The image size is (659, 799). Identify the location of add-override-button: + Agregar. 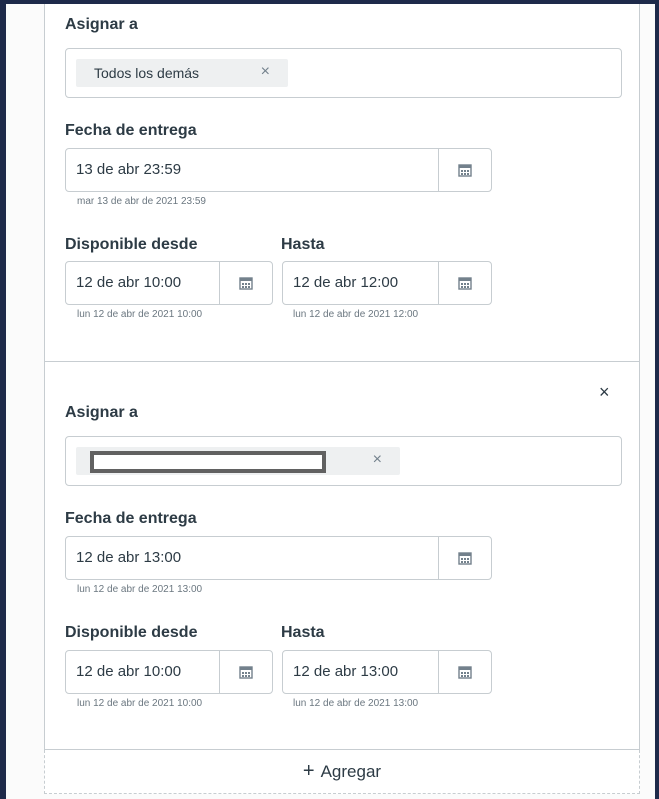
(342, 772).